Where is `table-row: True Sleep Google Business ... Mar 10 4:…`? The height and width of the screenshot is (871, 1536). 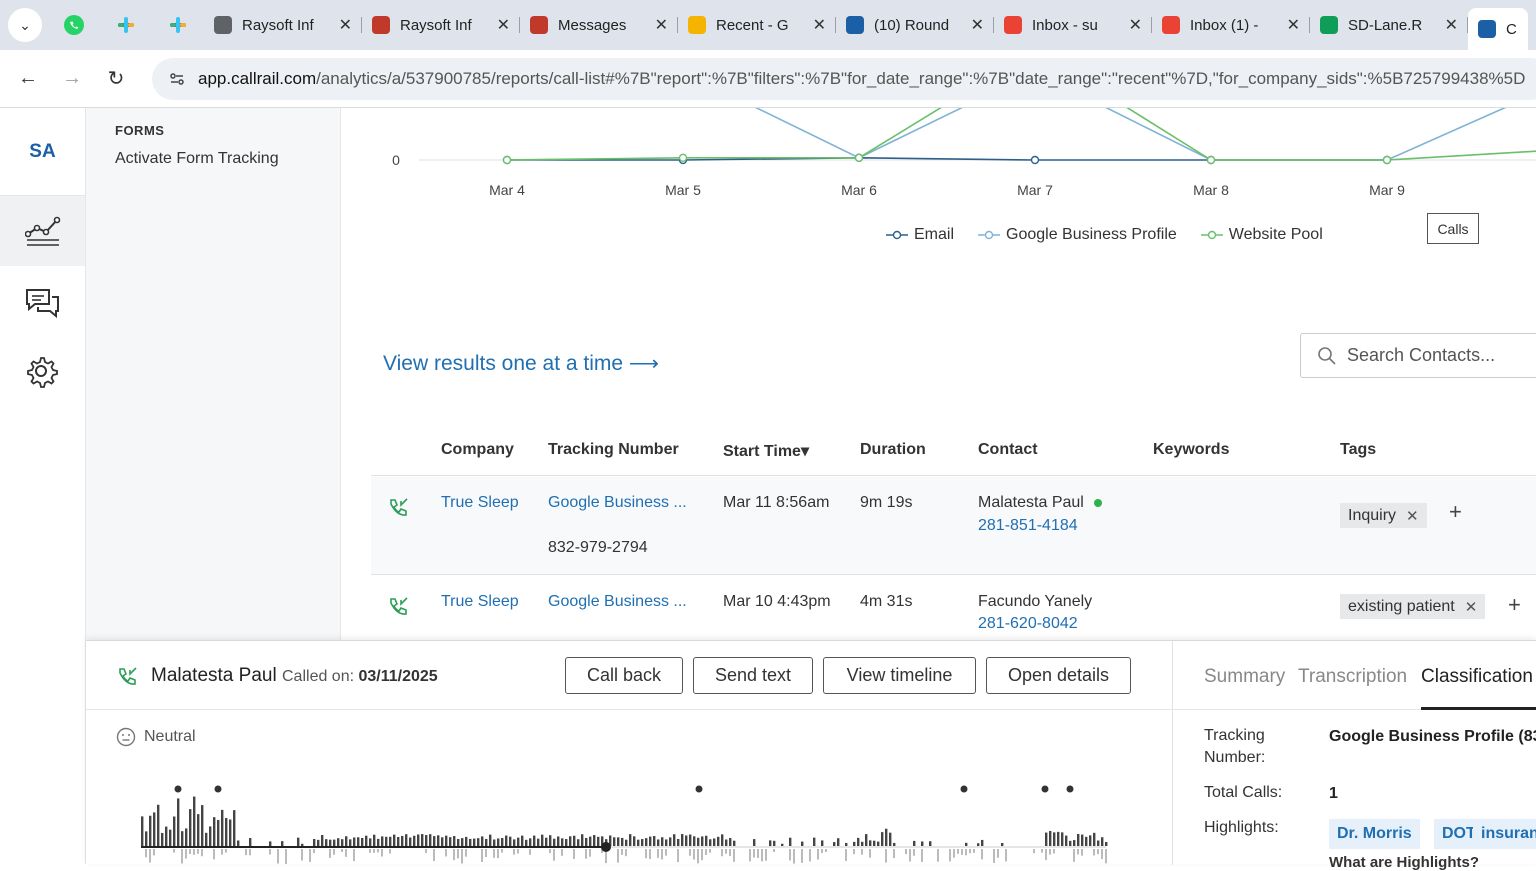 table-row: True Sleep Google Business ... Mar 10 4:… is located at coordinates (953, 608).